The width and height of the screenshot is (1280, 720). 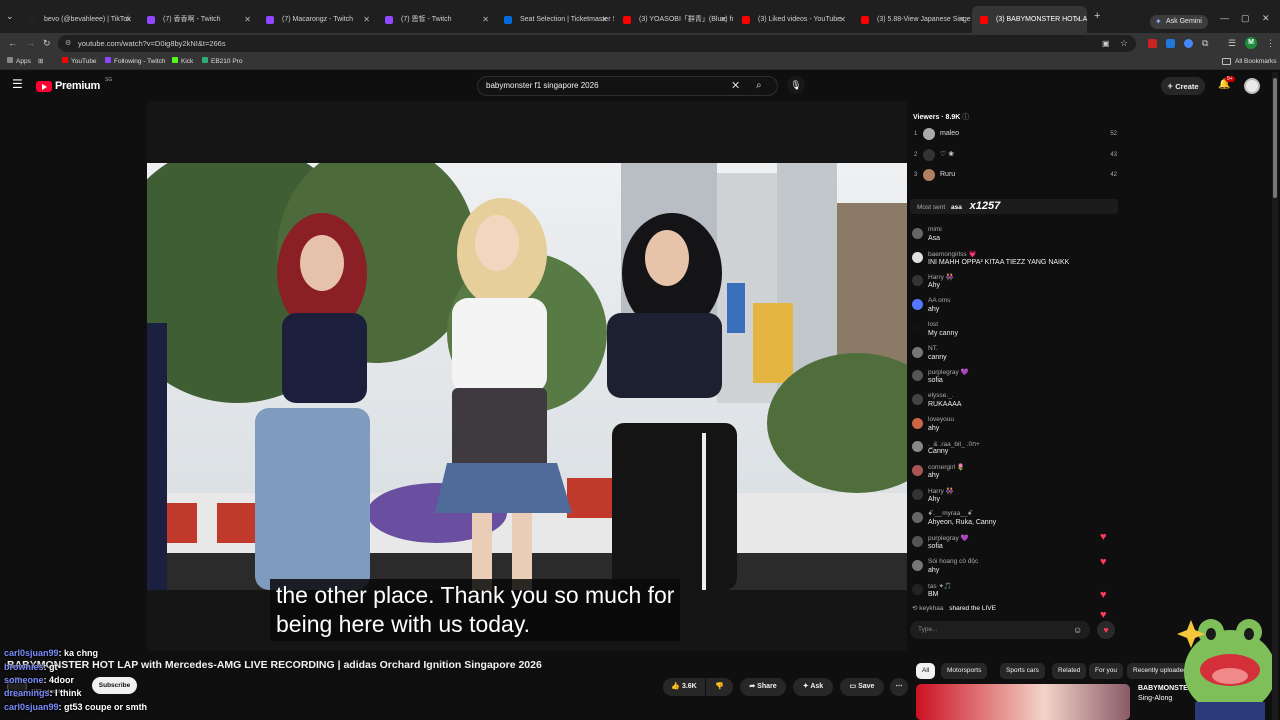 I want to click on chat-message: lost My canny, so click(x=1012, y=332).